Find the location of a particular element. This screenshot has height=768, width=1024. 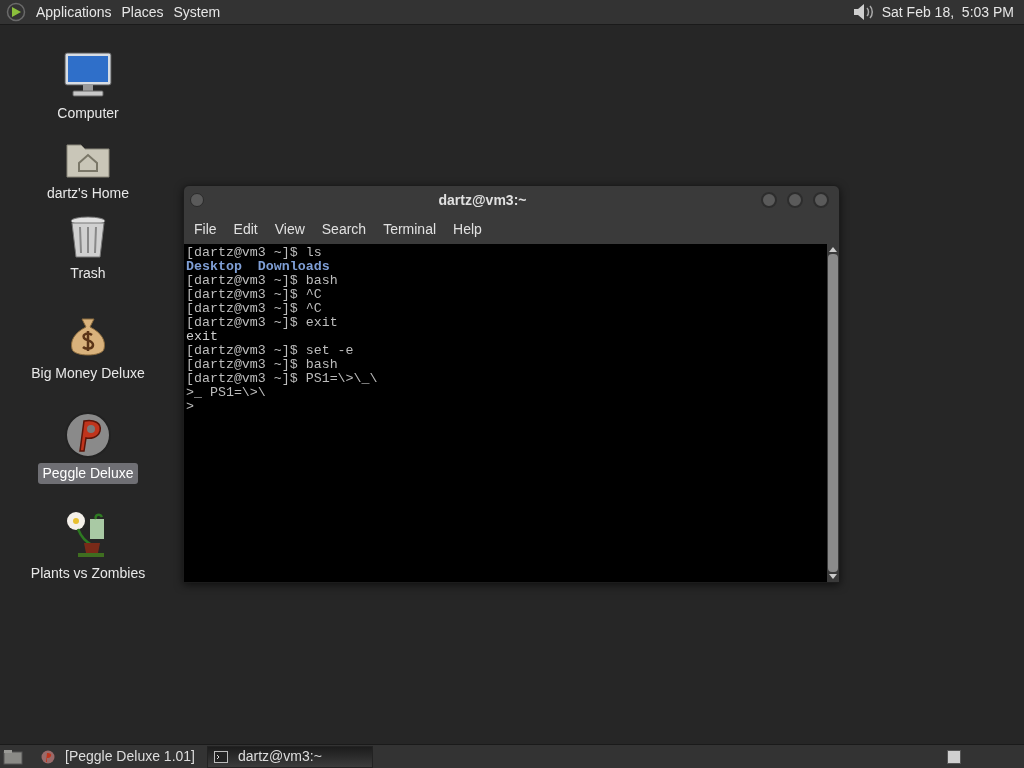

money-bag-icon is located at coordinates (88, 338).